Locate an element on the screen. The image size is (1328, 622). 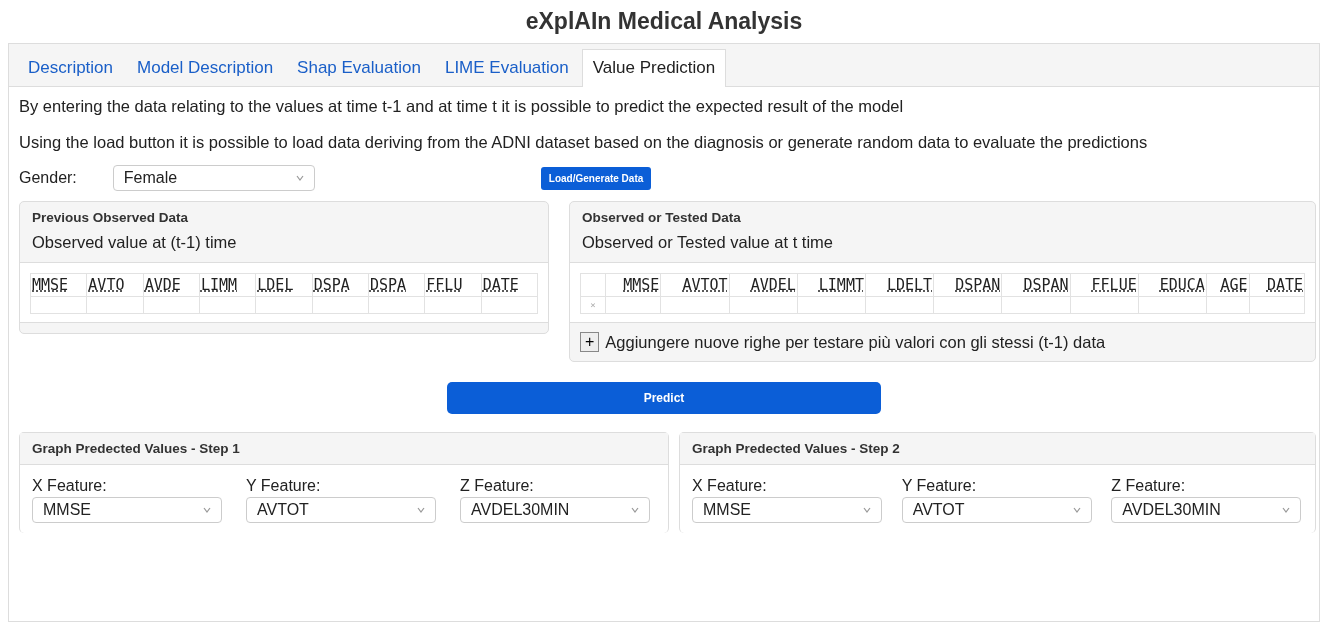
gender-select: Female is located at coordinates (213, 178).